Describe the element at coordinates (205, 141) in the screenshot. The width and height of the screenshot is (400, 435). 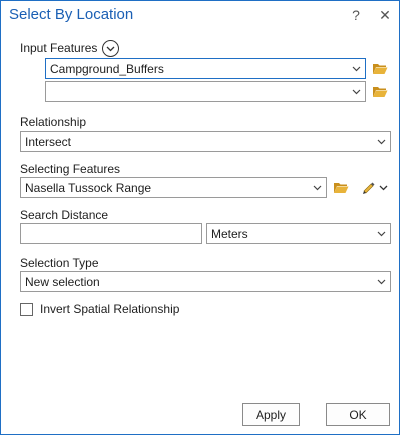
I see `relationship-dropdown: Intersect` at that location.